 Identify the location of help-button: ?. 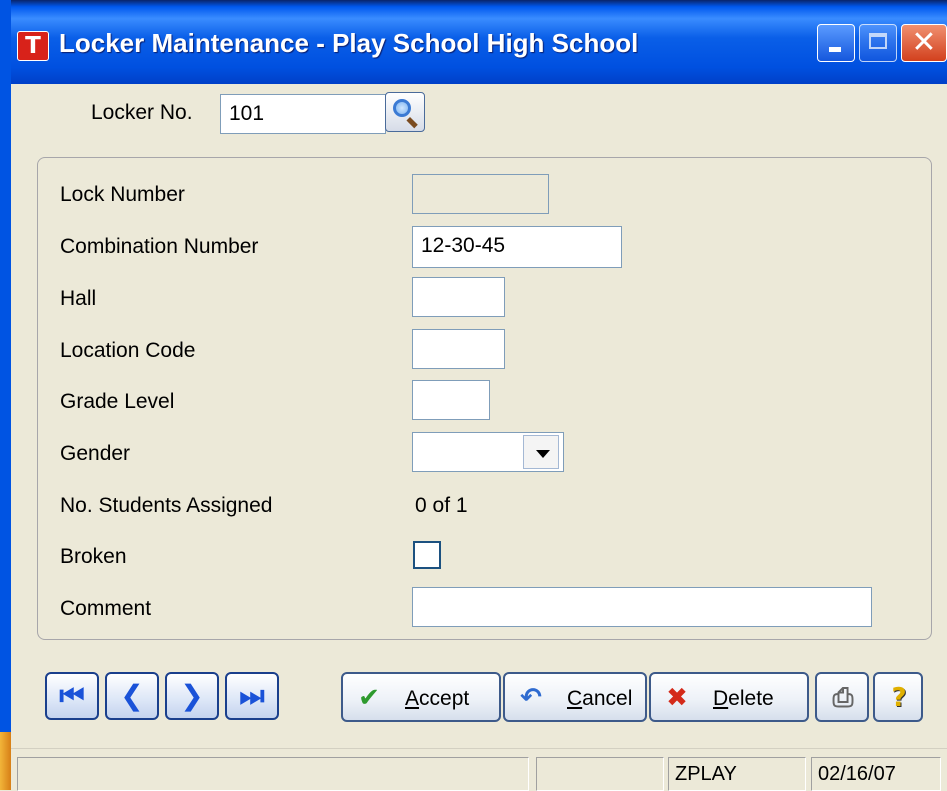
(898, 697).